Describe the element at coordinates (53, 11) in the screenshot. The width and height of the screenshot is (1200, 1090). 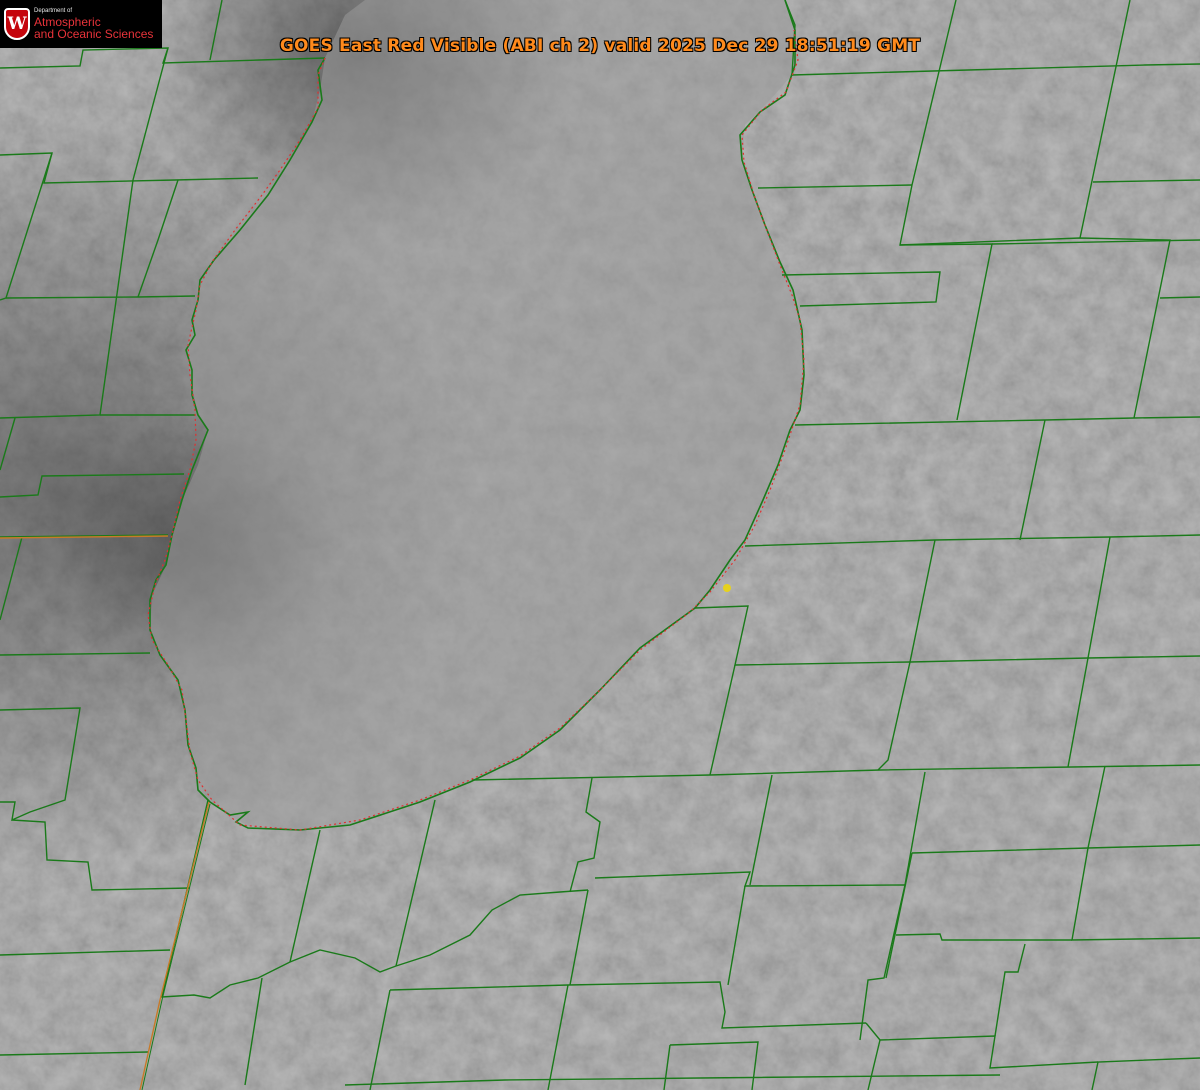
I see `logo-department: Department of` at that location.